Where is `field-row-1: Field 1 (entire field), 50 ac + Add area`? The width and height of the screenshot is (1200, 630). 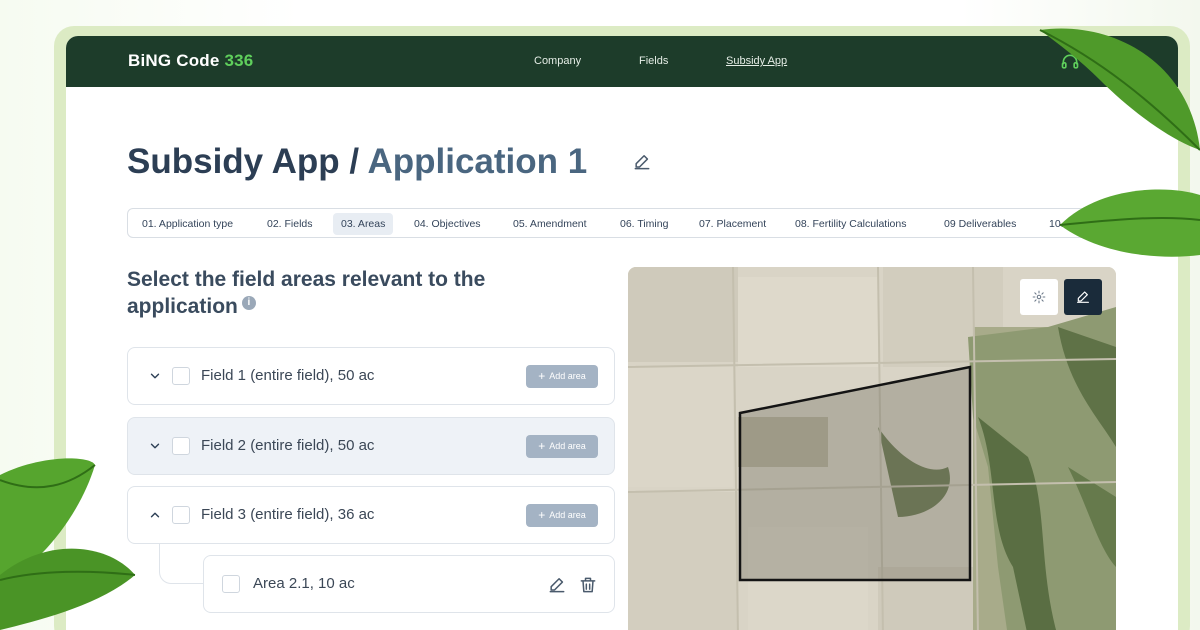 field-row-1: Field 1 (entire field), 50 ac + Add area is located at coordinates (371, 376).